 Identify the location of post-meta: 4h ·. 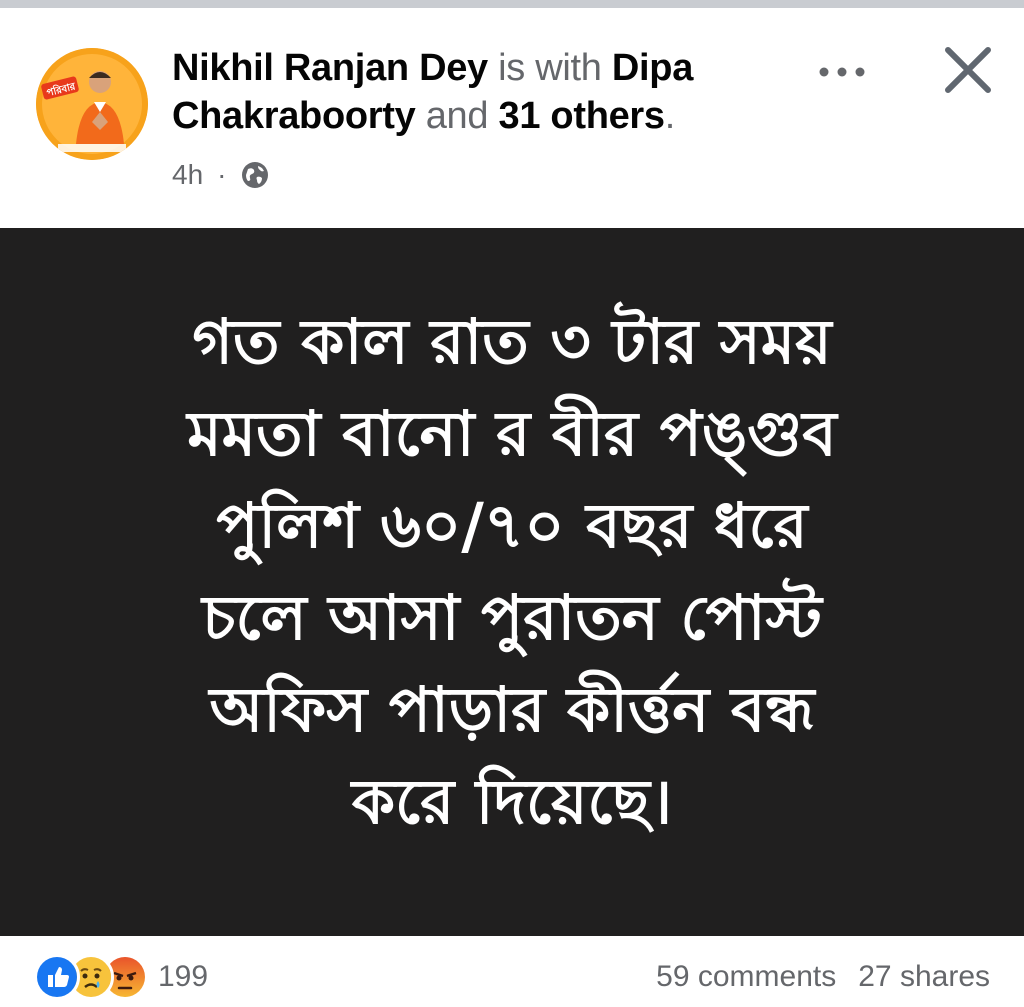
(221, 175).